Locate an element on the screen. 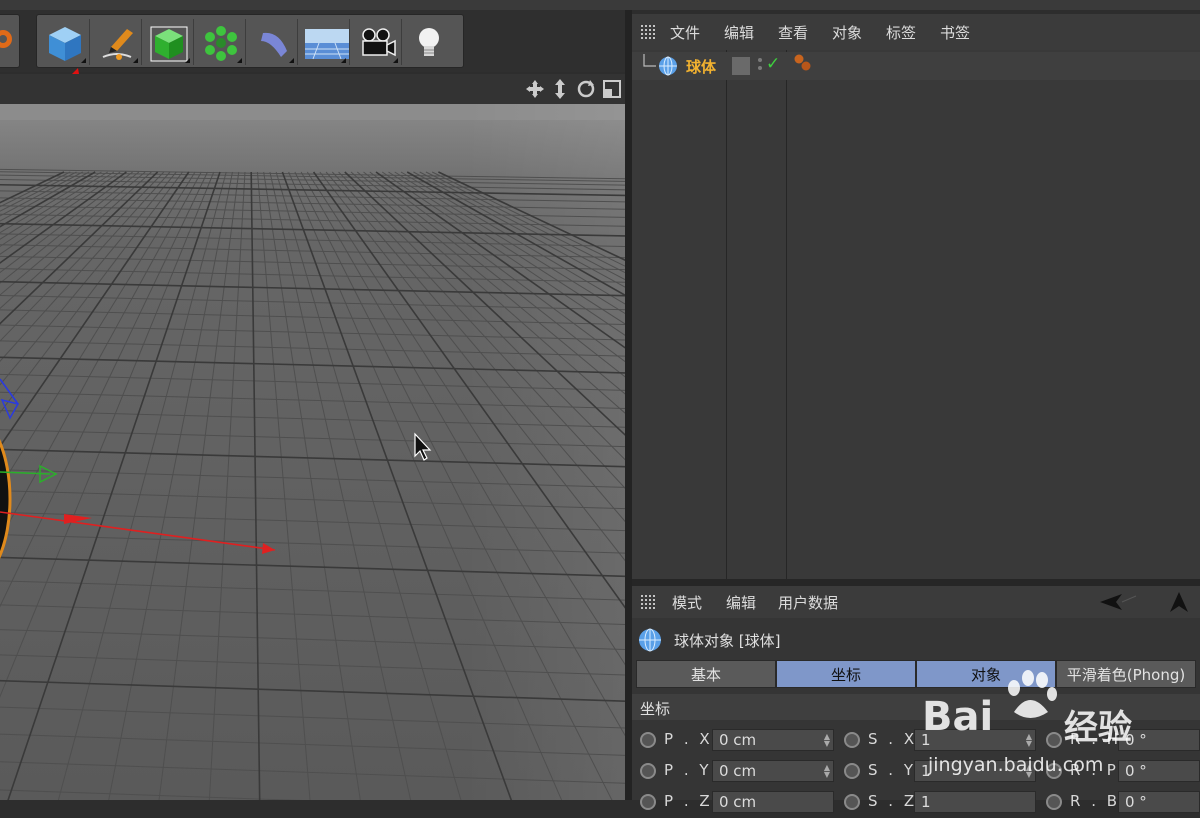 This screenshot has height=818, width=1200. menu-file: 文件 is located at coordinates (685, 32).